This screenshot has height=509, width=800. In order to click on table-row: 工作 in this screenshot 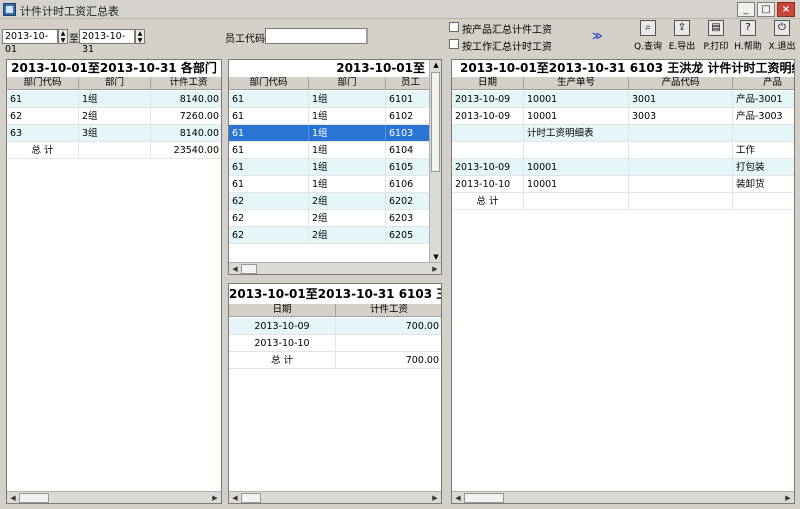, I will do `click(623, 150)`.